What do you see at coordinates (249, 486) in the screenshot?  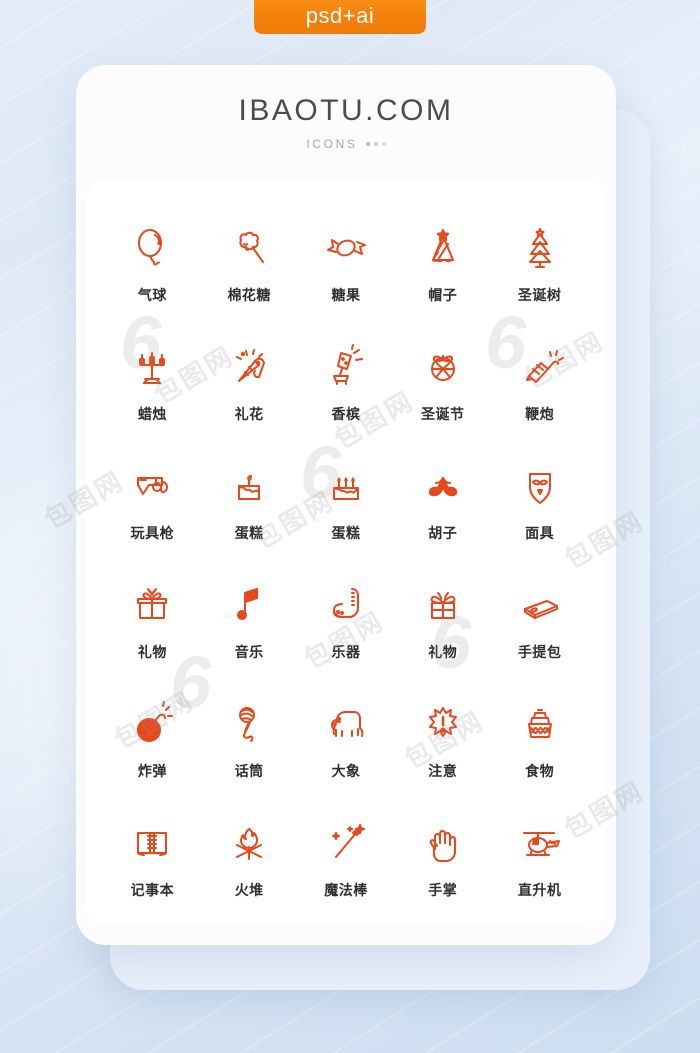 I see `cake-icon` at bounding box center [249, 486].